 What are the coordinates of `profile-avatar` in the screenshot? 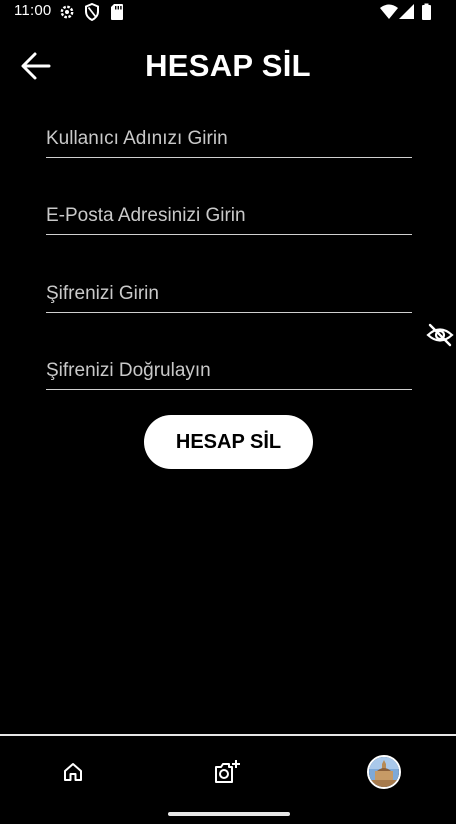 It's located at (384, 772).